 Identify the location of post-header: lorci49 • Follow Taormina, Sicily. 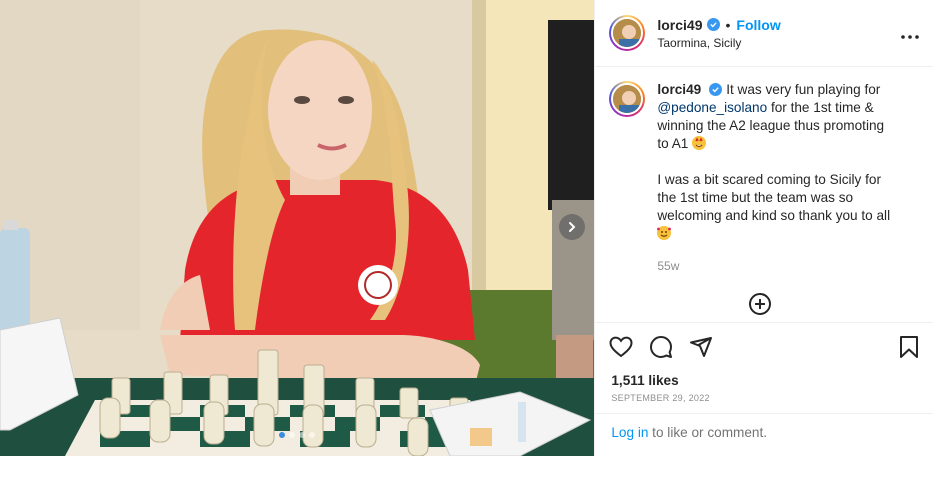
(764, 33).